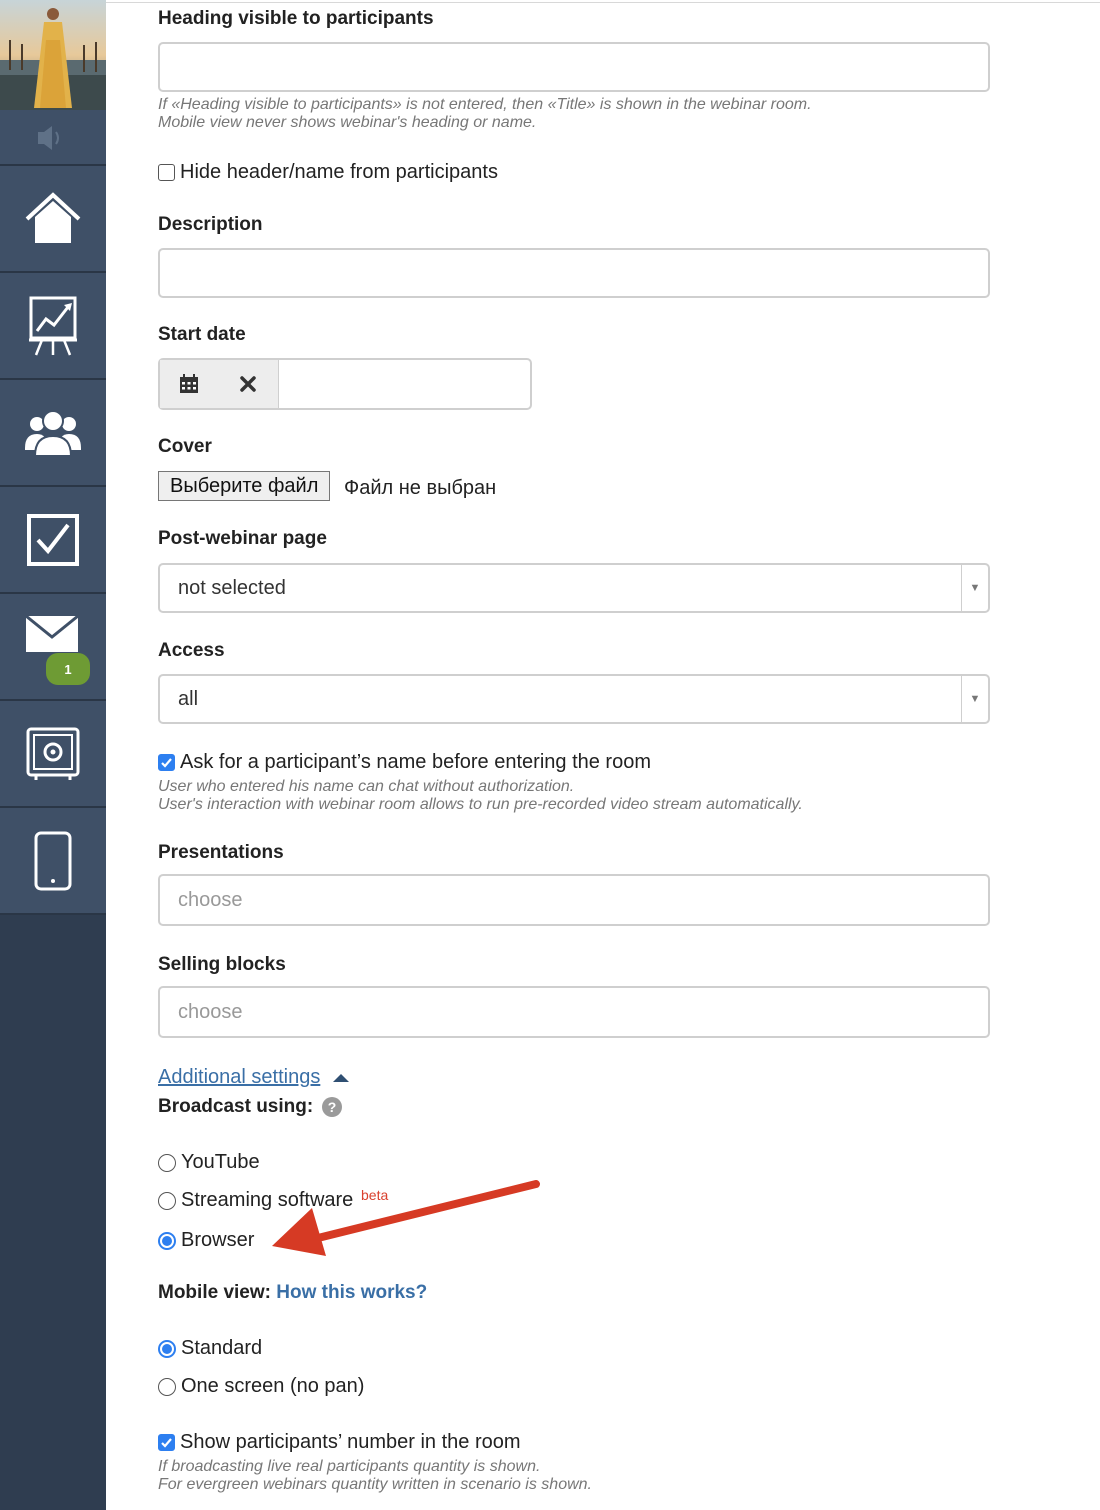 This screenshot has width=1100, height=1510. What do you see at coordinates (405, 384) in the screenshot?
I see `start-date-input` at bounding box center [405, 384].